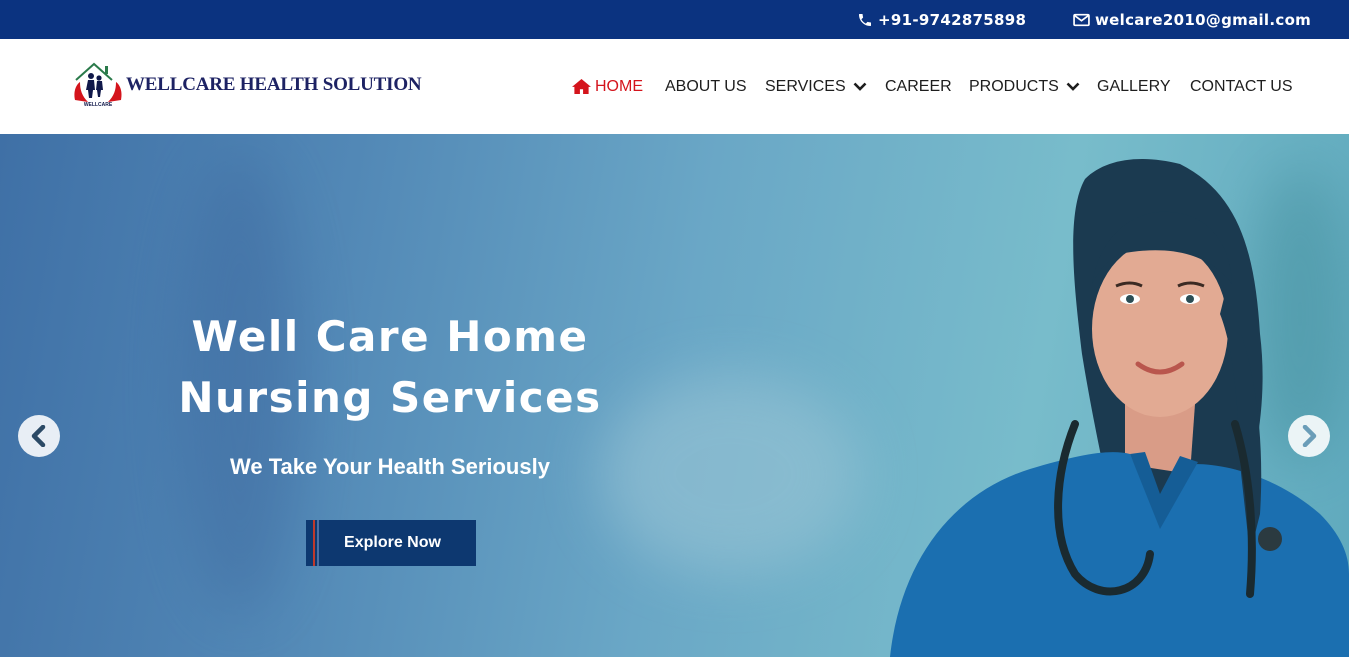 The width and height of the screenshot is (1349, 657). I want to click on nav-products: PRODUCTS, so click(1024, 86).